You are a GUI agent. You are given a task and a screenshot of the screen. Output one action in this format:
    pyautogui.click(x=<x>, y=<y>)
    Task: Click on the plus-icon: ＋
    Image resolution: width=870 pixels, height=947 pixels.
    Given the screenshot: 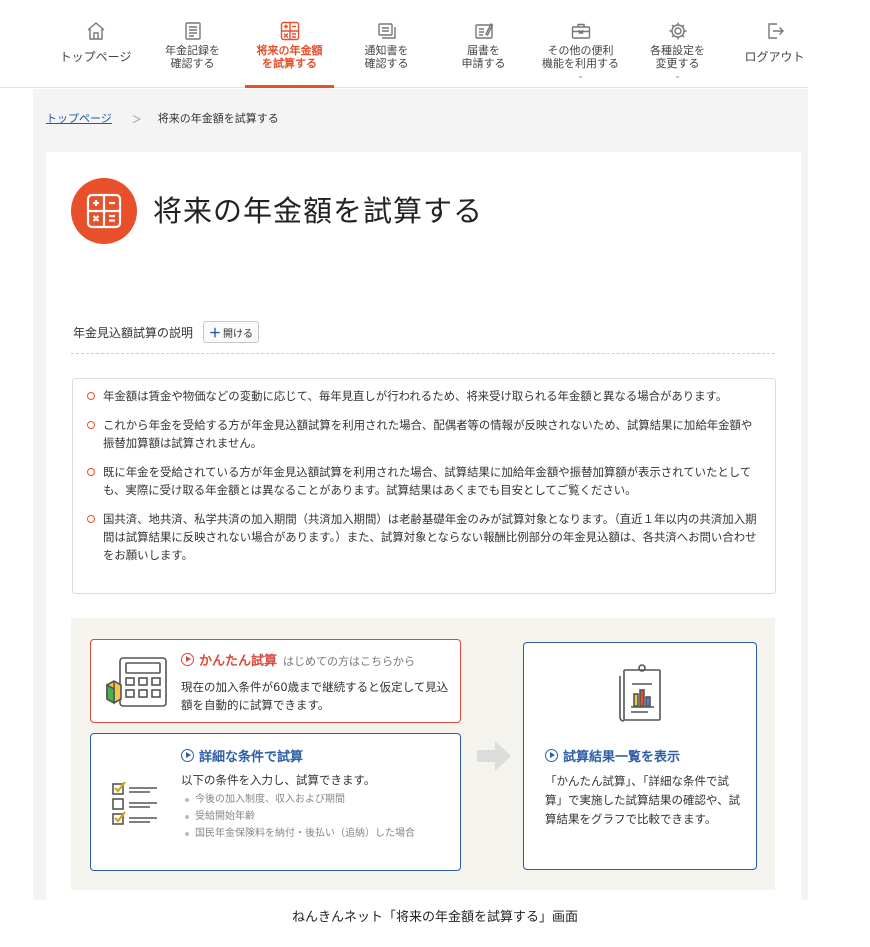 What is the action you would take?
    pyautogui.click(x=214, y=332)
    